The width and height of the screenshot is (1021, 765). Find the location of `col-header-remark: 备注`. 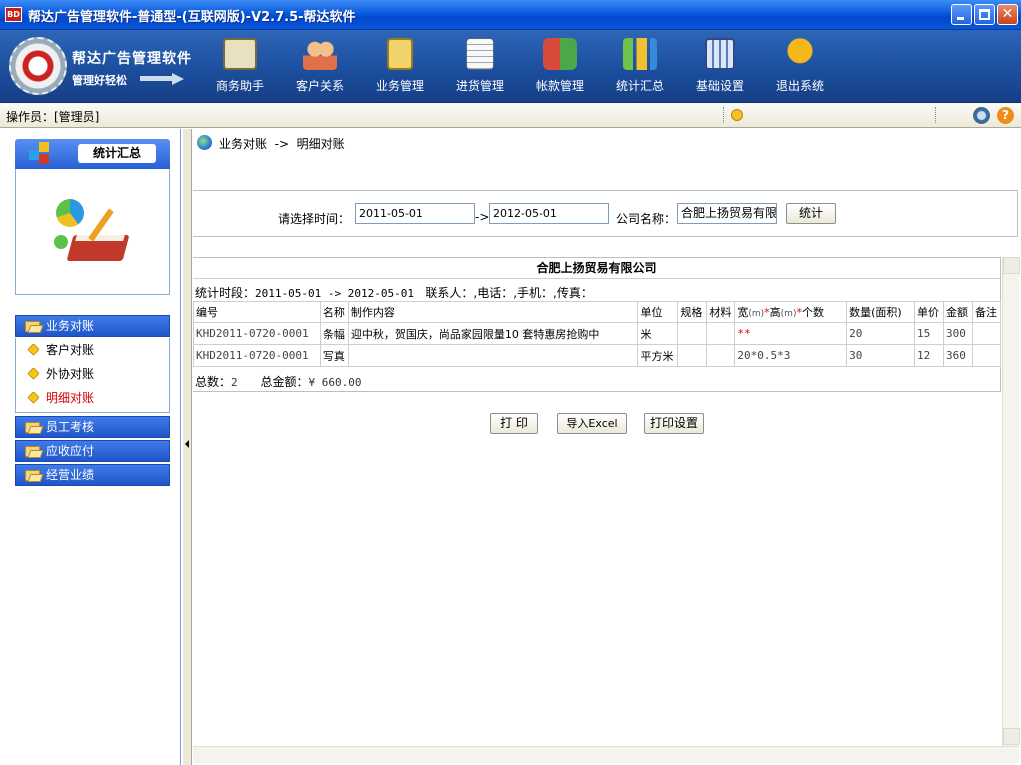

col-header-remark: 备注 is located at coordinates (986, 312).